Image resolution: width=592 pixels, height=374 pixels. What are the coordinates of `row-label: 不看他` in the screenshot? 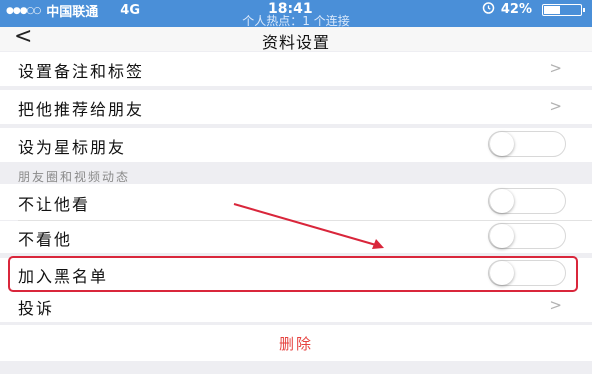 It's located at (45, 239).